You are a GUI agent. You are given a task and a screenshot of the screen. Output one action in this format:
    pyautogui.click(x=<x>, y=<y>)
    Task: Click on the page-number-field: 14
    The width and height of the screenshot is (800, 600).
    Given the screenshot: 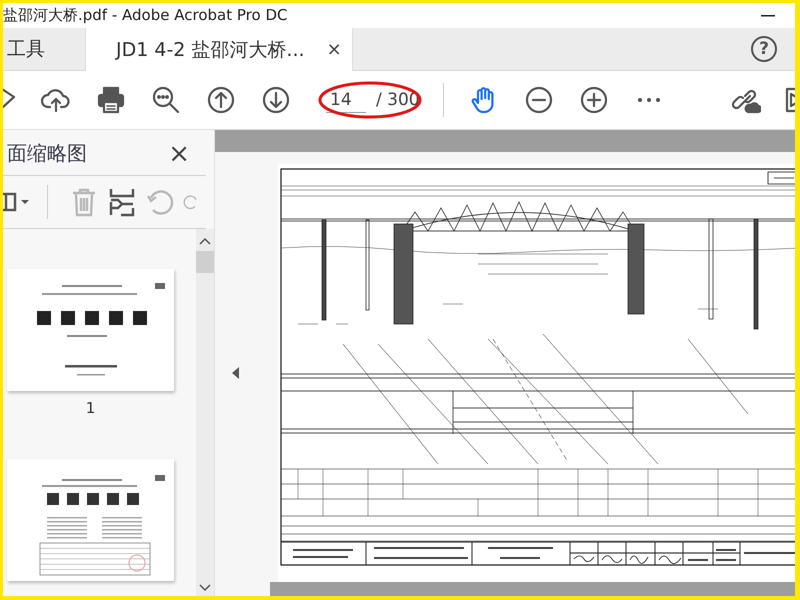 What is the action you would take?
    pyautogui.click(x=346, y=100)
    